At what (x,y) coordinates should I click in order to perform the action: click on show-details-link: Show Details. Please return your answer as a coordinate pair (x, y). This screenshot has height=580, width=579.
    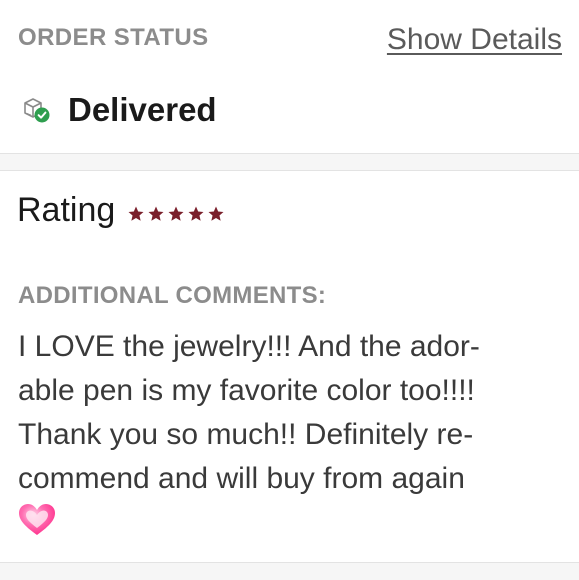
    Looking at the image, I should click on (474, 40).